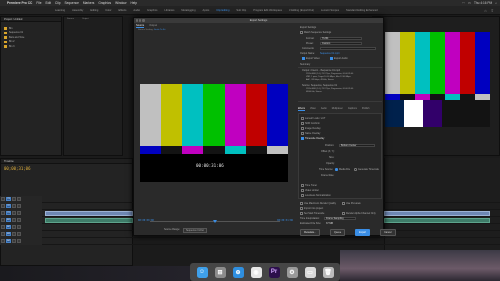 This screenshot has height=281, width=500. I want to click on frame-rate-label: Frame Rate:, so click(328, 175).